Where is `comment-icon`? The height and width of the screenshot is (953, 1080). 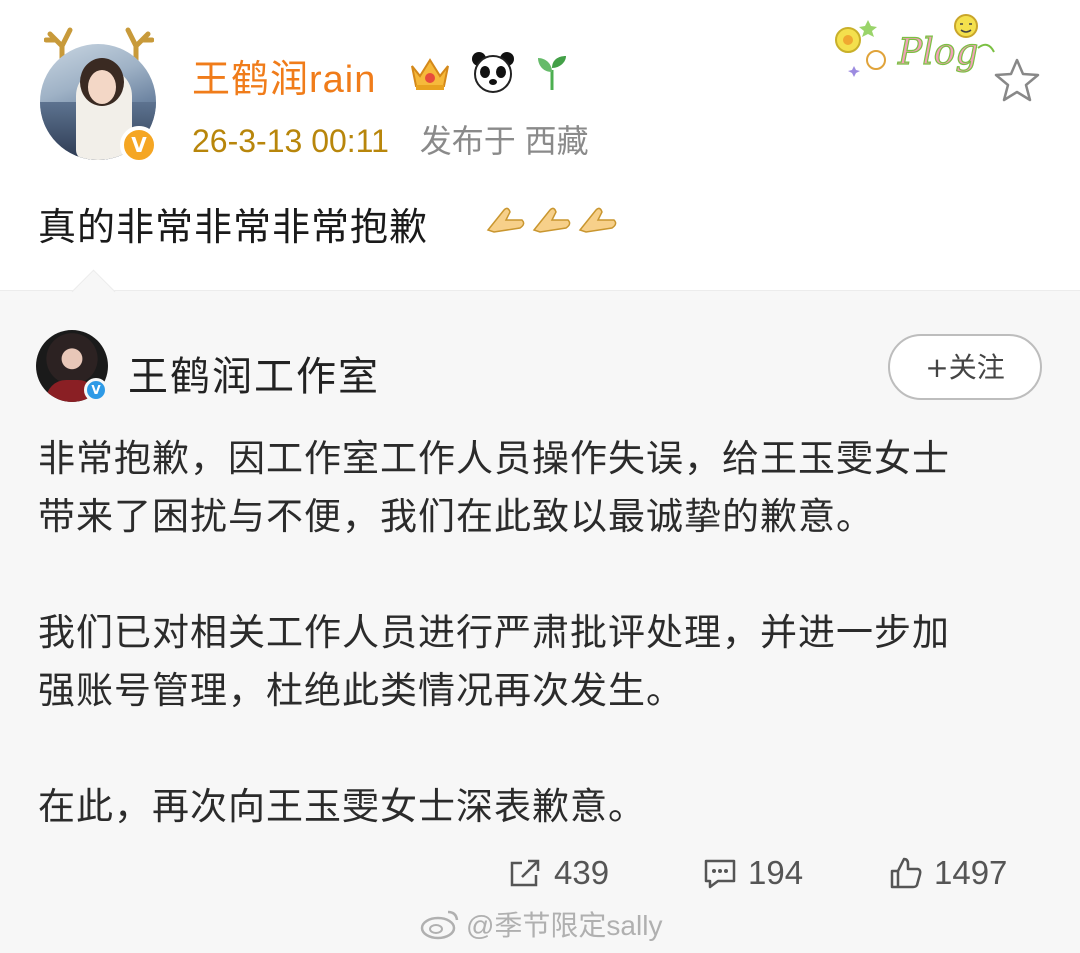
comment-icon is located at coordinates (720, 874).